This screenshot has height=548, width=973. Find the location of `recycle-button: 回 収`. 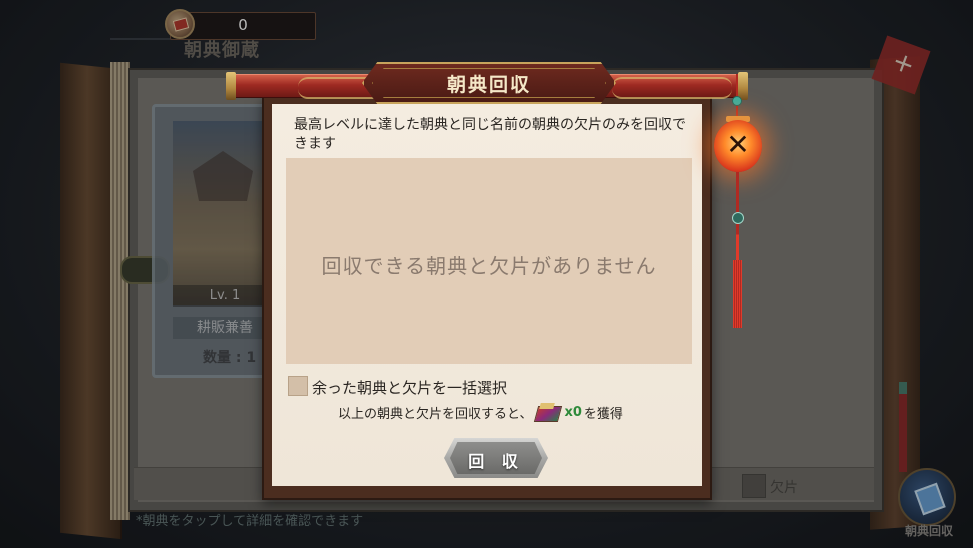

recycle-button: 回 収 is located at coordinates (496, 458).